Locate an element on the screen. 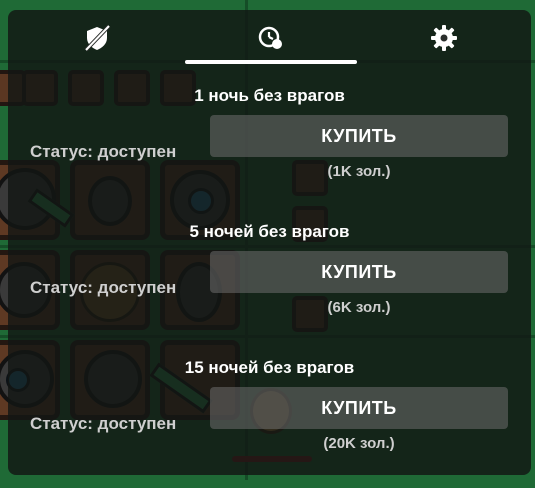 Image resolution: width=535 pixels, height=488 pixels. offer-price: (20K зол.) is located at coordinates (359, 443).